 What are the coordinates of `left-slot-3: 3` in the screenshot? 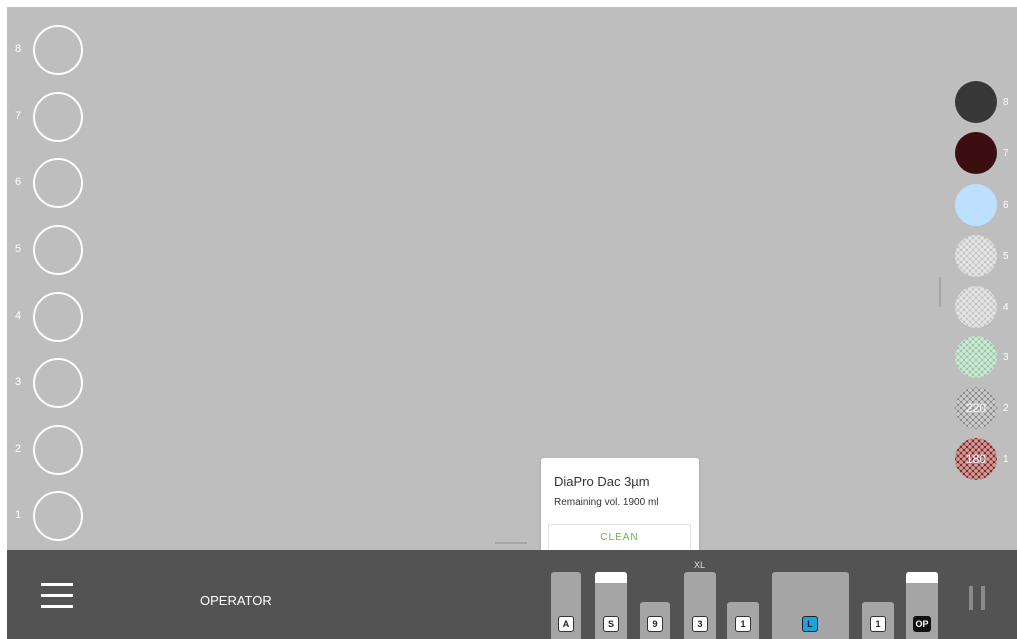 It's located at (52, 383).